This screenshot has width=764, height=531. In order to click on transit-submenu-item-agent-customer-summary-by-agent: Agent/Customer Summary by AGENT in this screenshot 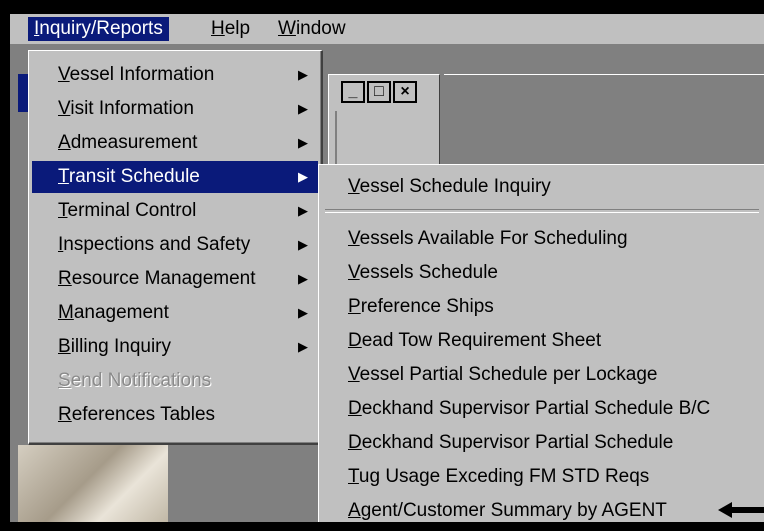, I will do `click(542, 508)`.